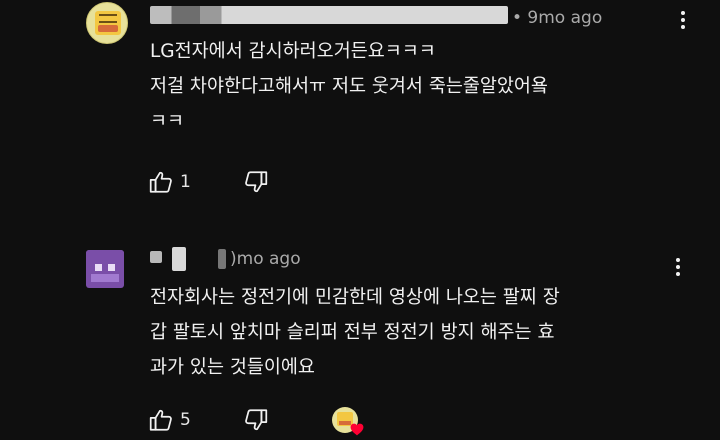  I want to click on comment-timestamp: )mo ago, so click(265, 259).